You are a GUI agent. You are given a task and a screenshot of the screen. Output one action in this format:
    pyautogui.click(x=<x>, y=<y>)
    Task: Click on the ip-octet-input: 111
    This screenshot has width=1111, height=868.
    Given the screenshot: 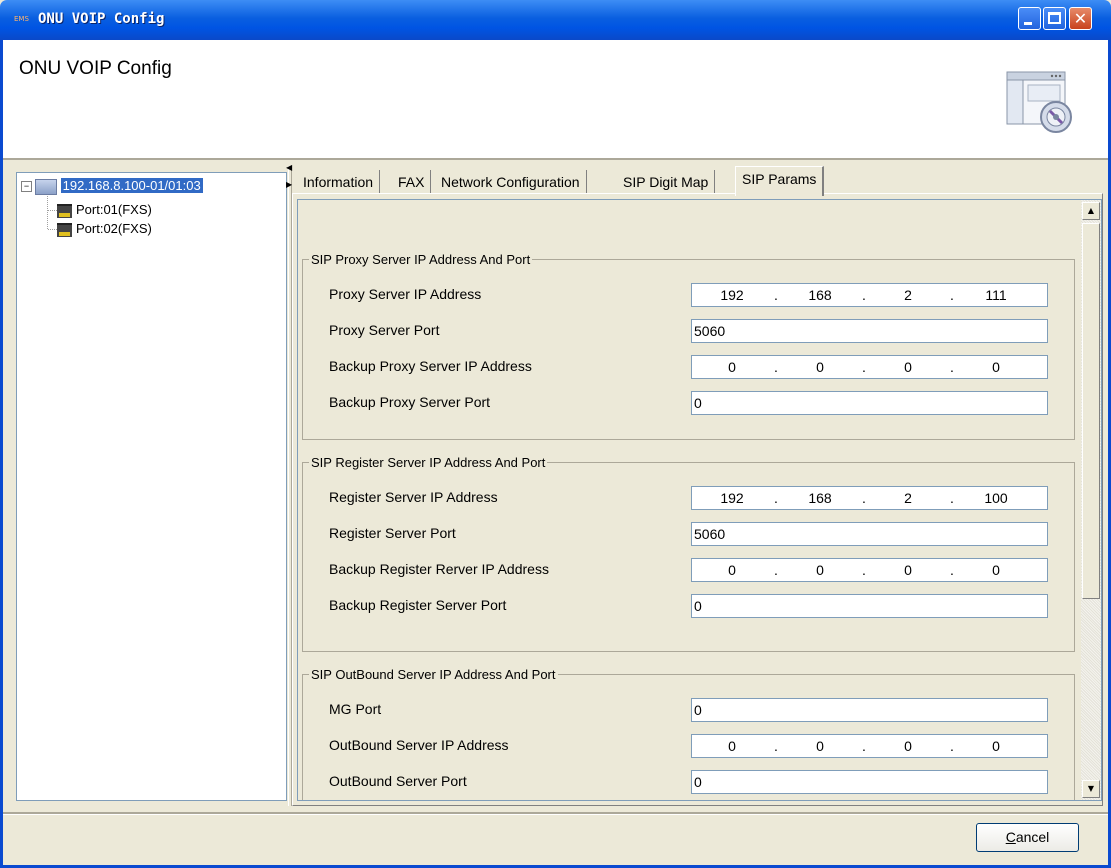 What is the action you would take?
    pyautogui.click(x=996, y=295)
    